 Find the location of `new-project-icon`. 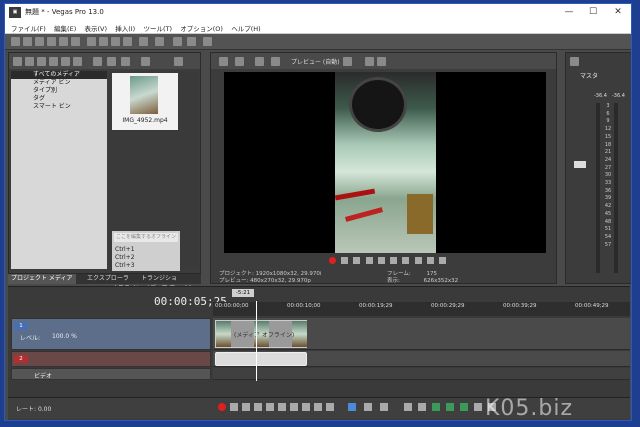

new-project-icon is located at coordinates (15, 41).